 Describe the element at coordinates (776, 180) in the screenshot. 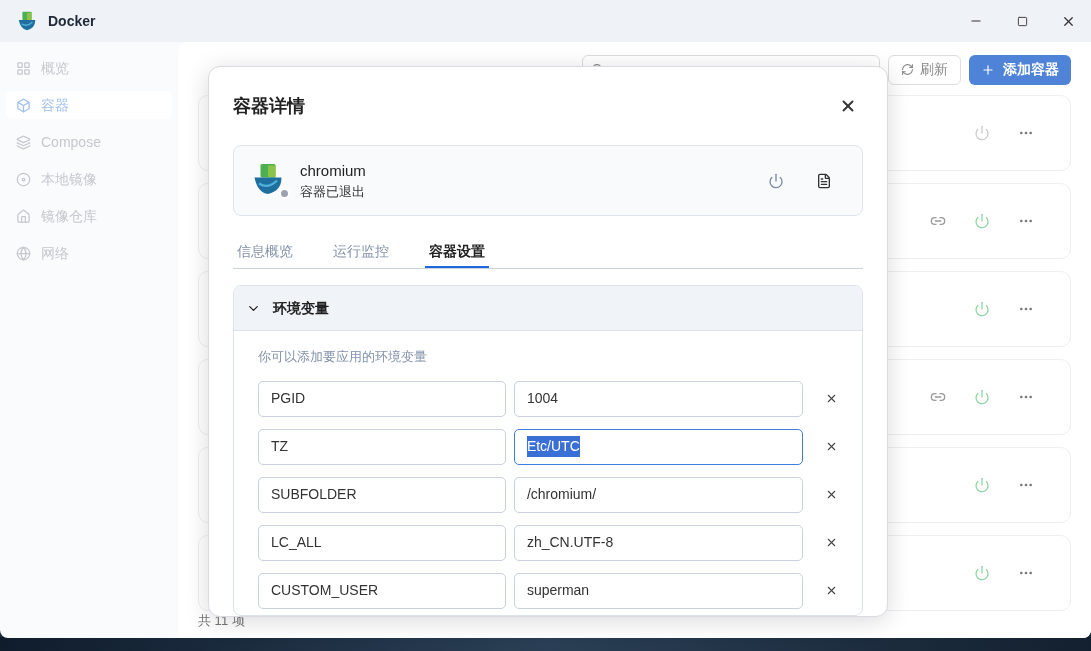

I see `power-icon` at that location.